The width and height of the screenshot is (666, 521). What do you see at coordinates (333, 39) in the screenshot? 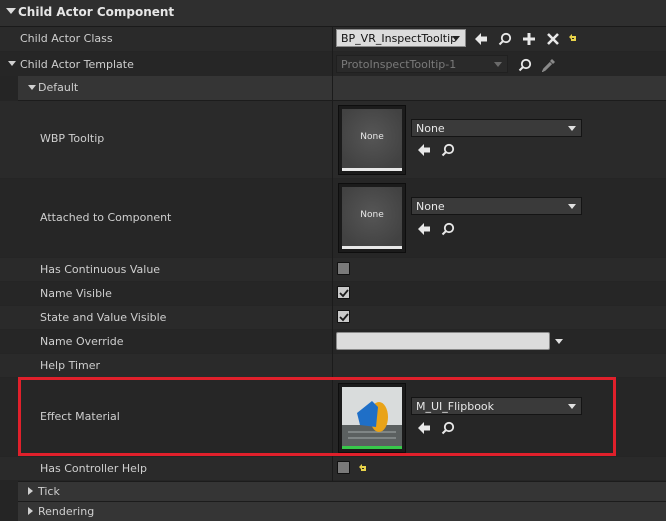
I see `row-child-actor-class: Child Actor Class BP_VR_InspectTooltip` at bounding box center [333, 39].